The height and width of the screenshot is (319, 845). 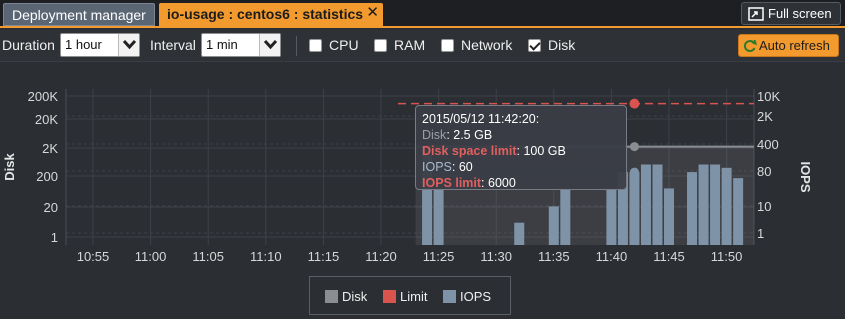 What do you see at coordinates (344, 45) in the screenshot?
I see `cpu-label: CPU` at bounding box center [344, 45].